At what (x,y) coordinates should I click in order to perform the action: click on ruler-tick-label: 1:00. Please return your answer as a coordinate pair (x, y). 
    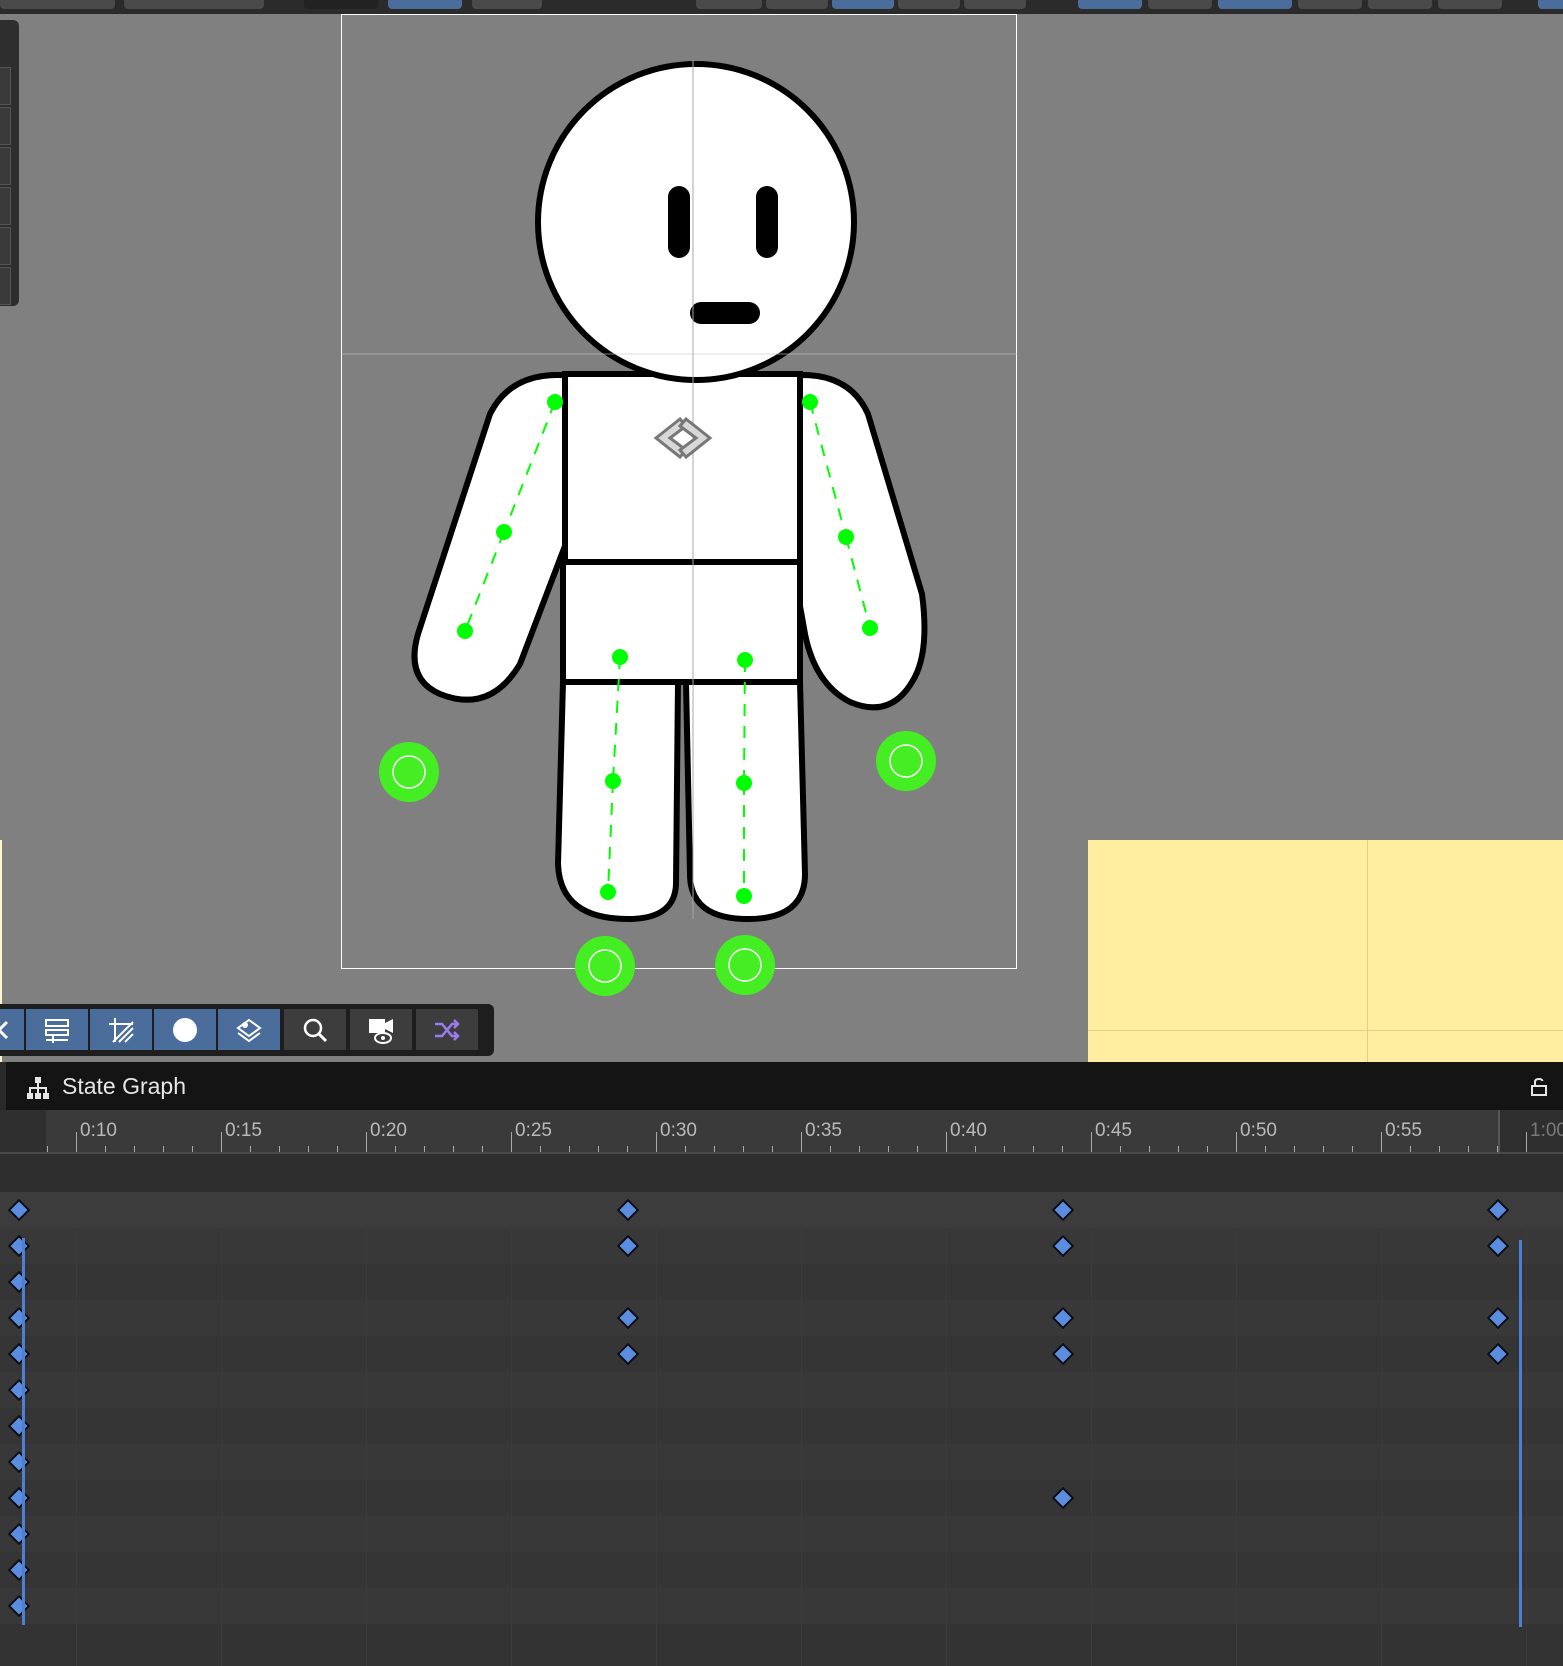
    Looking at the image, I should click on (1546, 1130).